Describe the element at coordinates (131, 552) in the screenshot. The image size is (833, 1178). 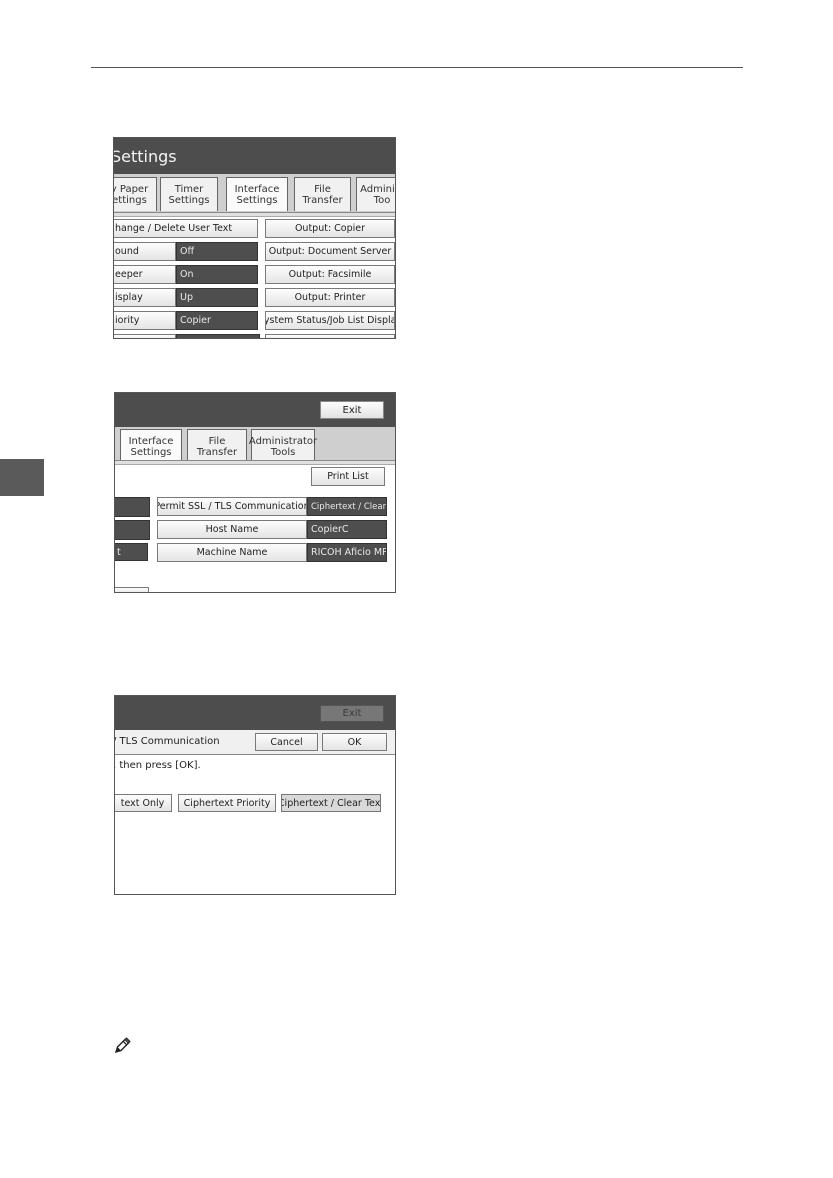
I see `left-partial-value-3: t` at that location.